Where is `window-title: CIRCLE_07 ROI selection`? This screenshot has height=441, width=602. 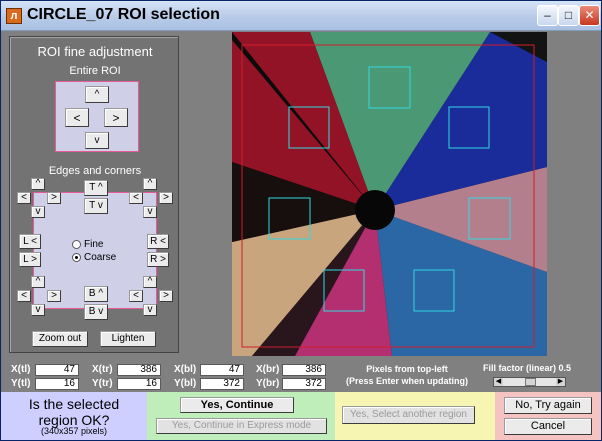 window-title: CIRCLE_07 ROI selection is located at coordinates (123, 14).